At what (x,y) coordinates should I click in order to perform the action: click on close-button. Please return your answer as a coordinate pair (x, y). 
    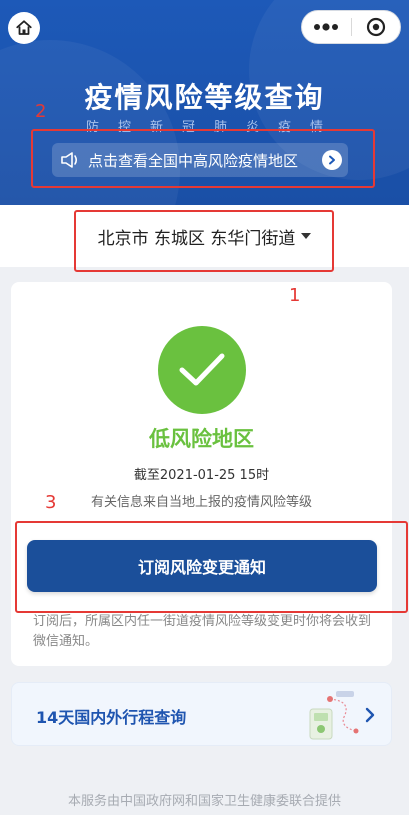
    Looking at the image, I should click on (375, 27).